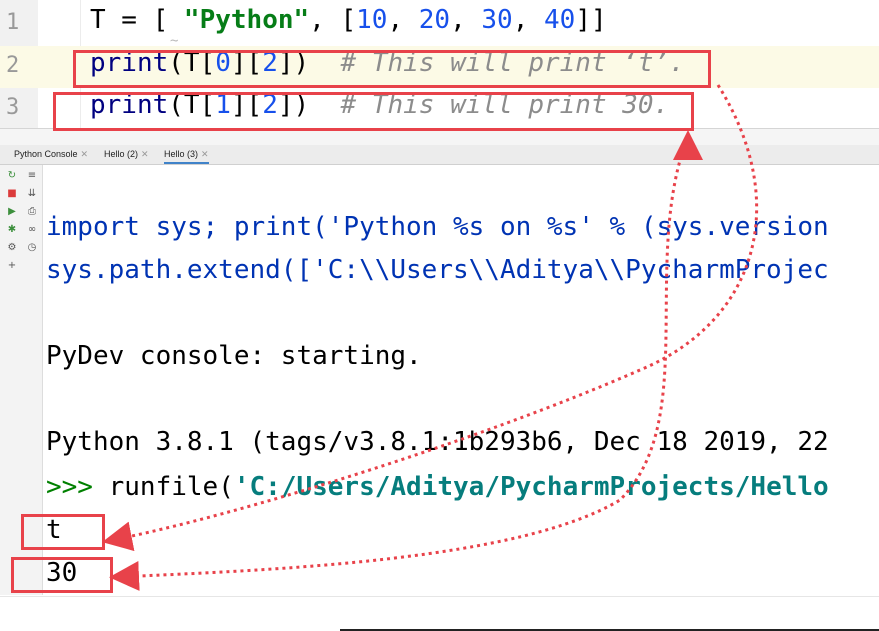 This screenshot has height=631, width=879. Describe the element at coordinates (13, 65) in the screenshot. I see `line-number: 2` at that location.